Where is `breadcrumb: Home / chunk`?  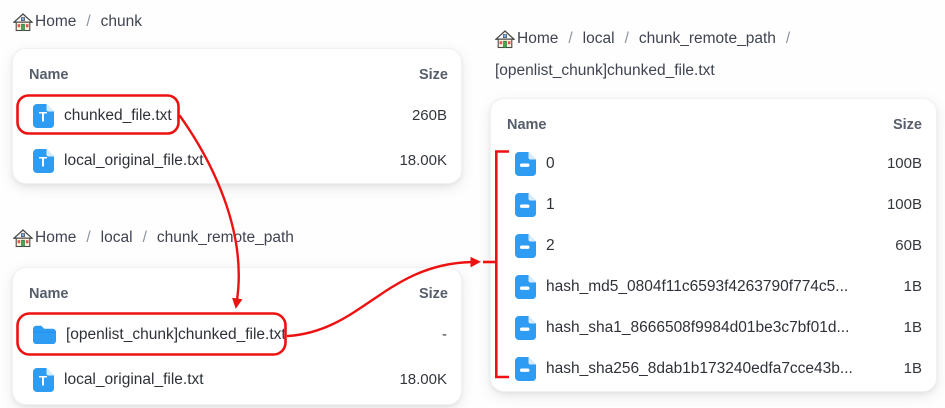
breadcrumb: Home / chunk is located at coordinates (233, 22).